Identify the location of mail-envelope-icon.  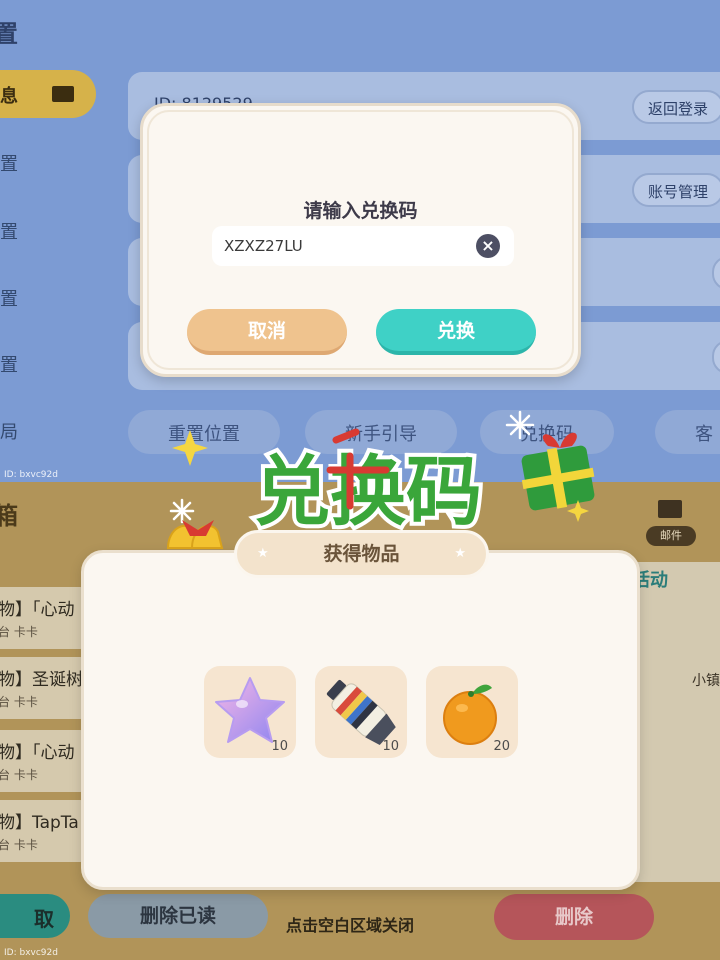
(670, 509).